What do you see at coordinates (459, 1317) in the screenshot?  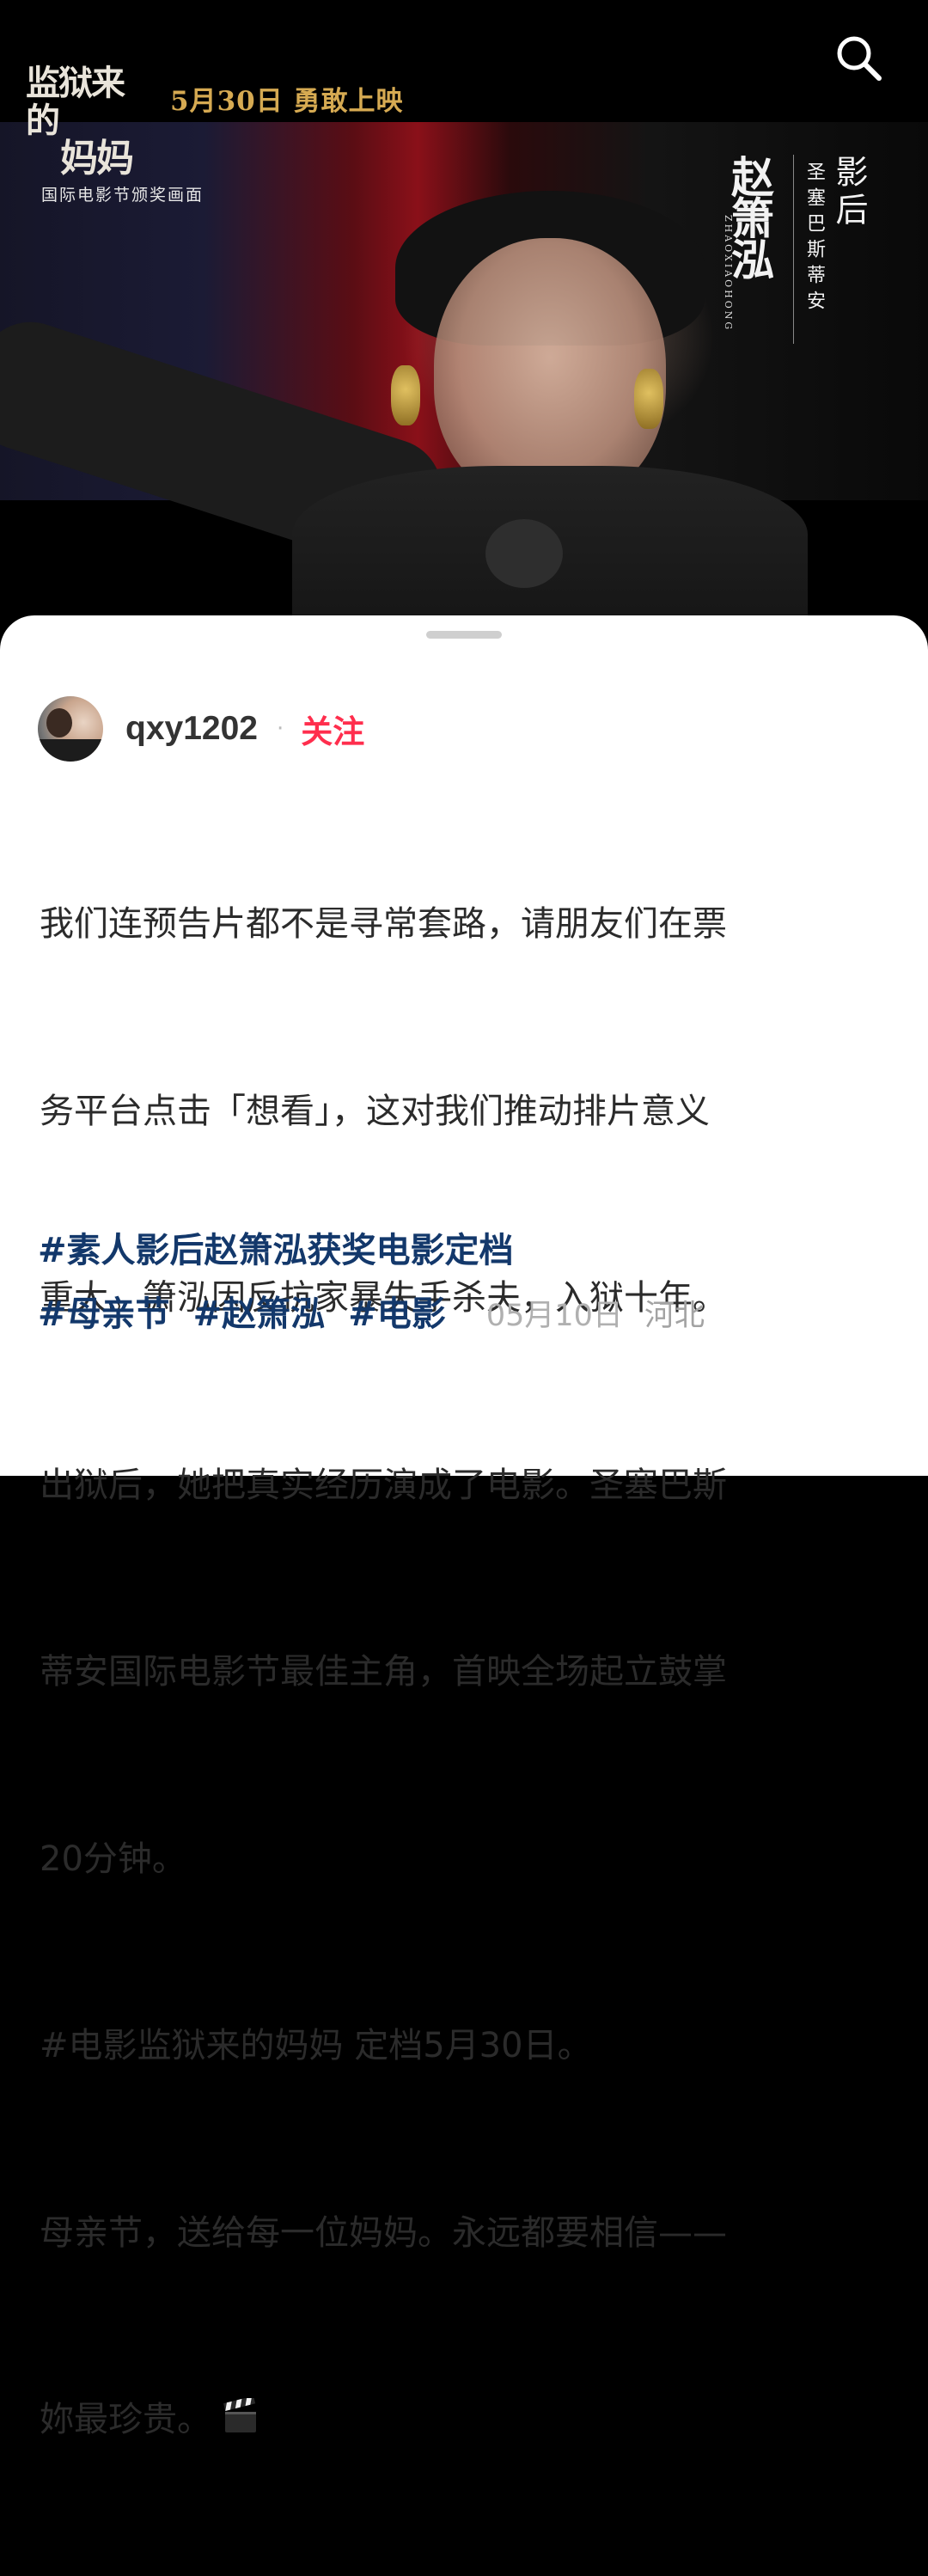 I see `tag-row-2: #母亲节 #赵箫泓 #电影 05月10日 河北` at bounding box center [459, 1317].